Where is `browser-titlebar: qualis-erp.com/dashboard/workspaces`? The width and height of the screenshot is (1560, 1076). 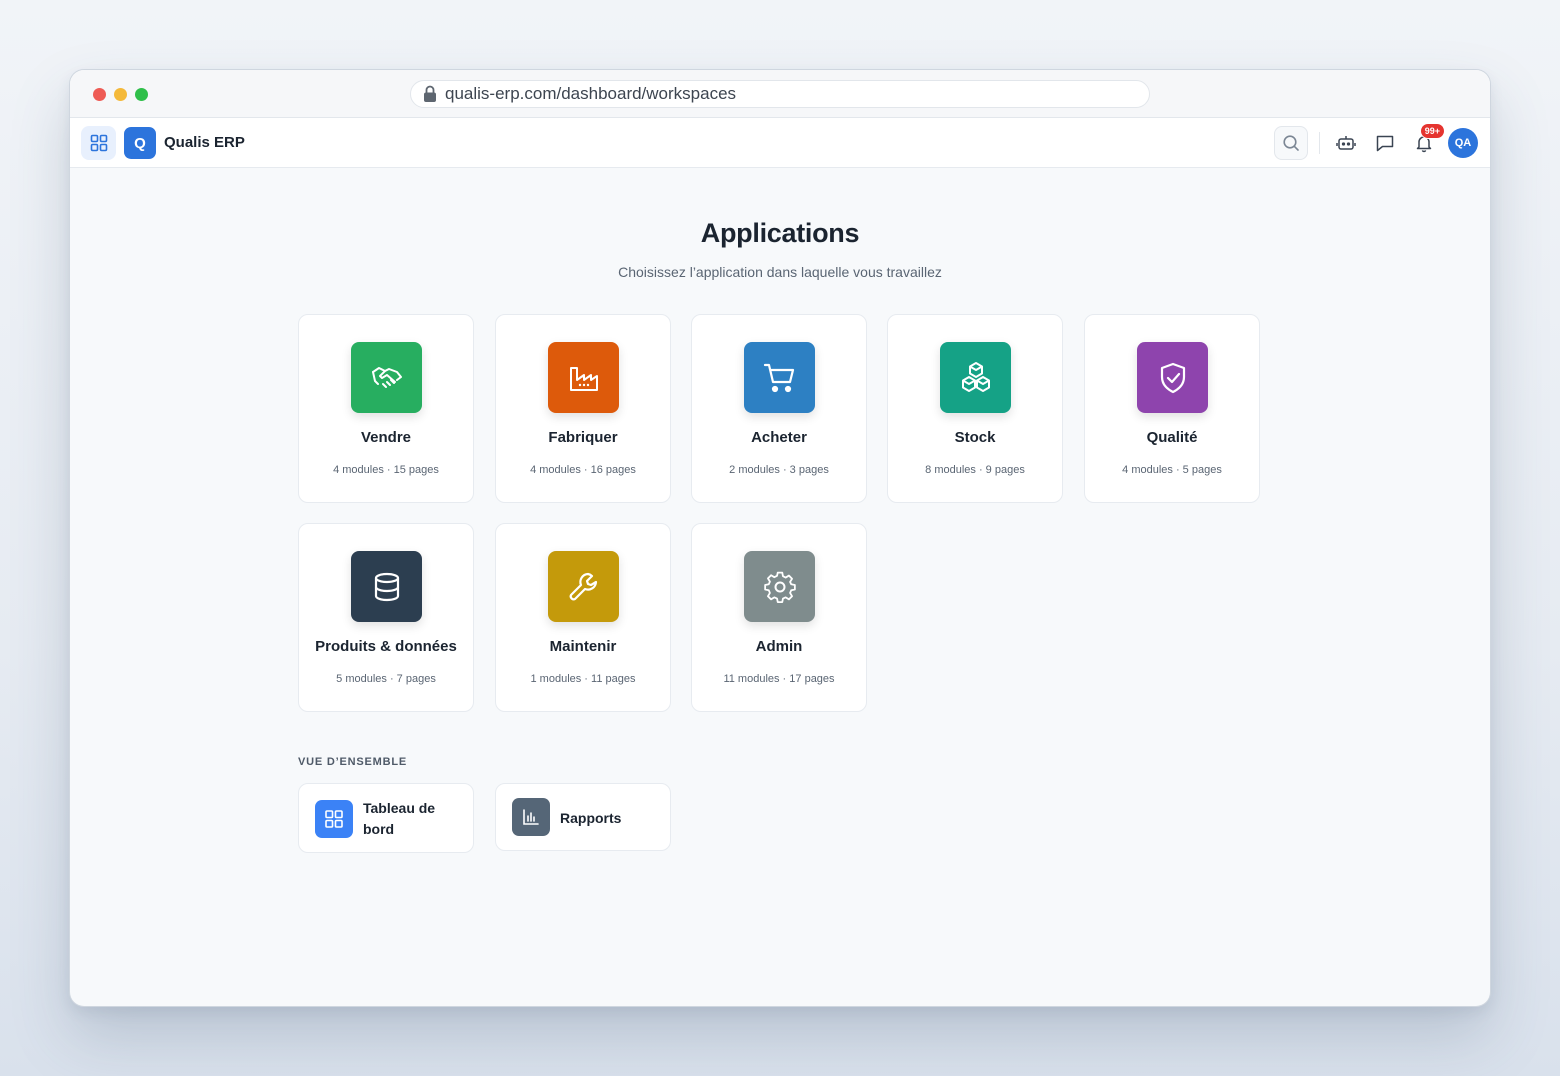 browser-titlebar: qualis-erp.com/dashboard/workspaces is located at coordinates (780, 94).